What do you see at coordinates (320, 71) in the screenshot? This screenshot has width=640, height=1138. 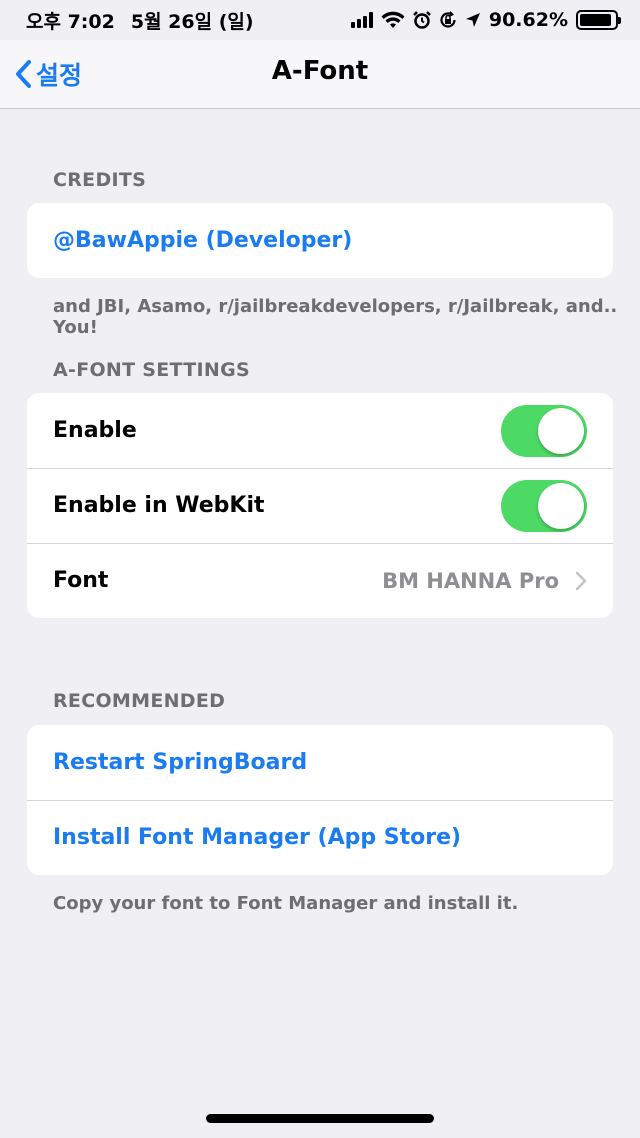 I see `page-title: A-Font` at bounding box center [320, 71].